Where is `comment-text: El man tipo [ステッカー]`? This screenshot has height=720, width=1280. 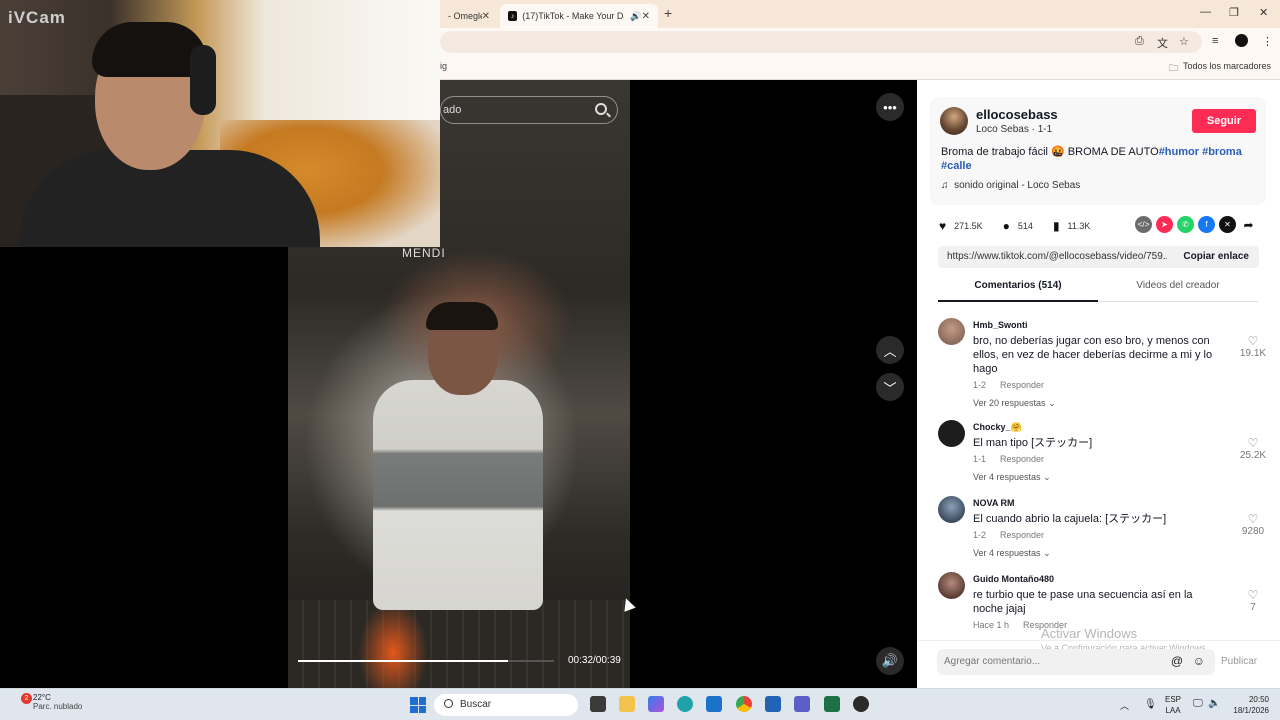
comment-text: El man tipo [ステッカー] is located at coordinates (1033, 443).